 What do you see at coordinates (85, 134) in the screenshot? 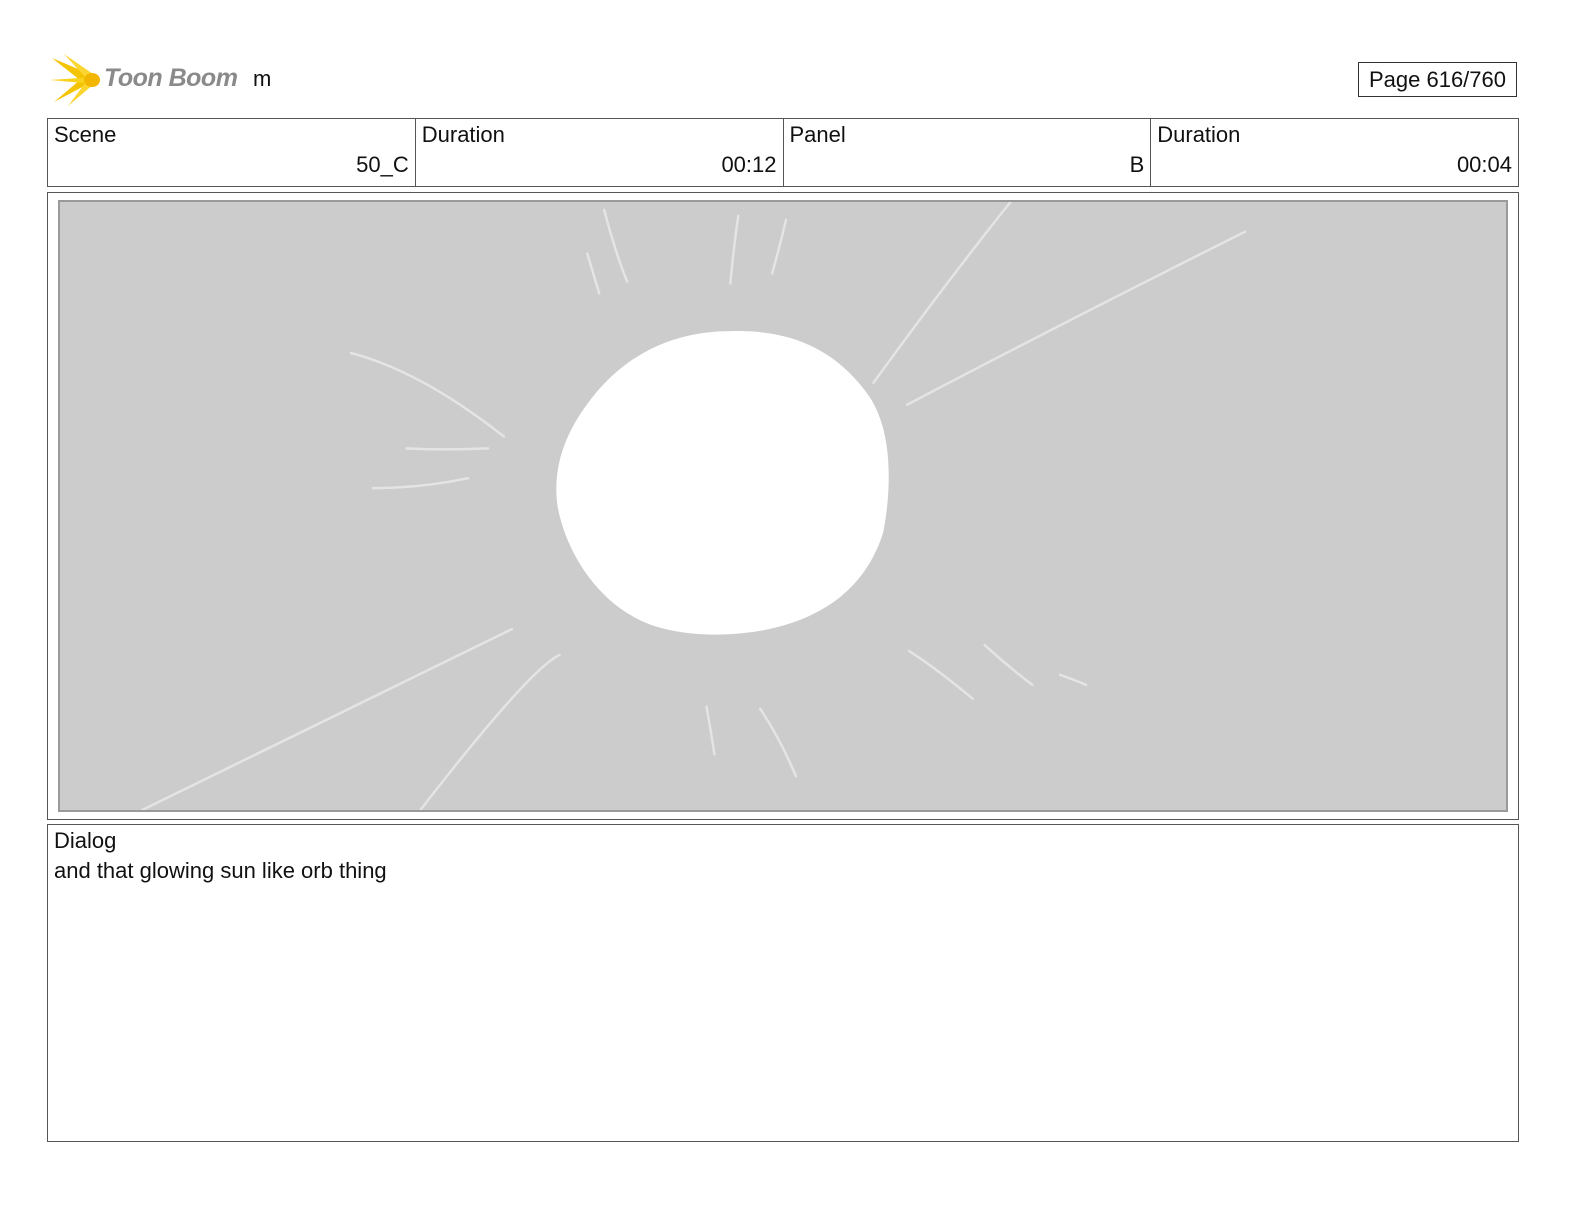
I see `scene-label: Scene` at bounding box center [85, 134].